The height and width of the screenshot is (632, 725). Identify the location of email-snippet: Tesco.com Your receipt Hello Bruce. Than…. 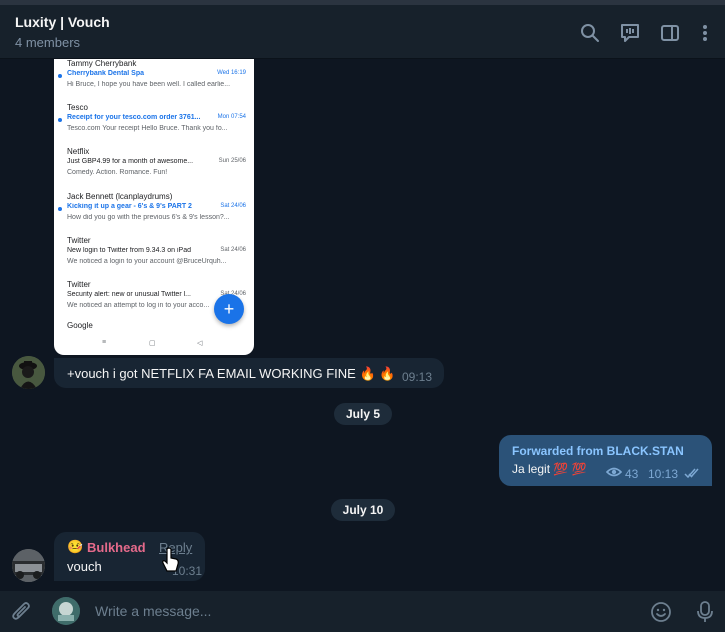
(147, 128).